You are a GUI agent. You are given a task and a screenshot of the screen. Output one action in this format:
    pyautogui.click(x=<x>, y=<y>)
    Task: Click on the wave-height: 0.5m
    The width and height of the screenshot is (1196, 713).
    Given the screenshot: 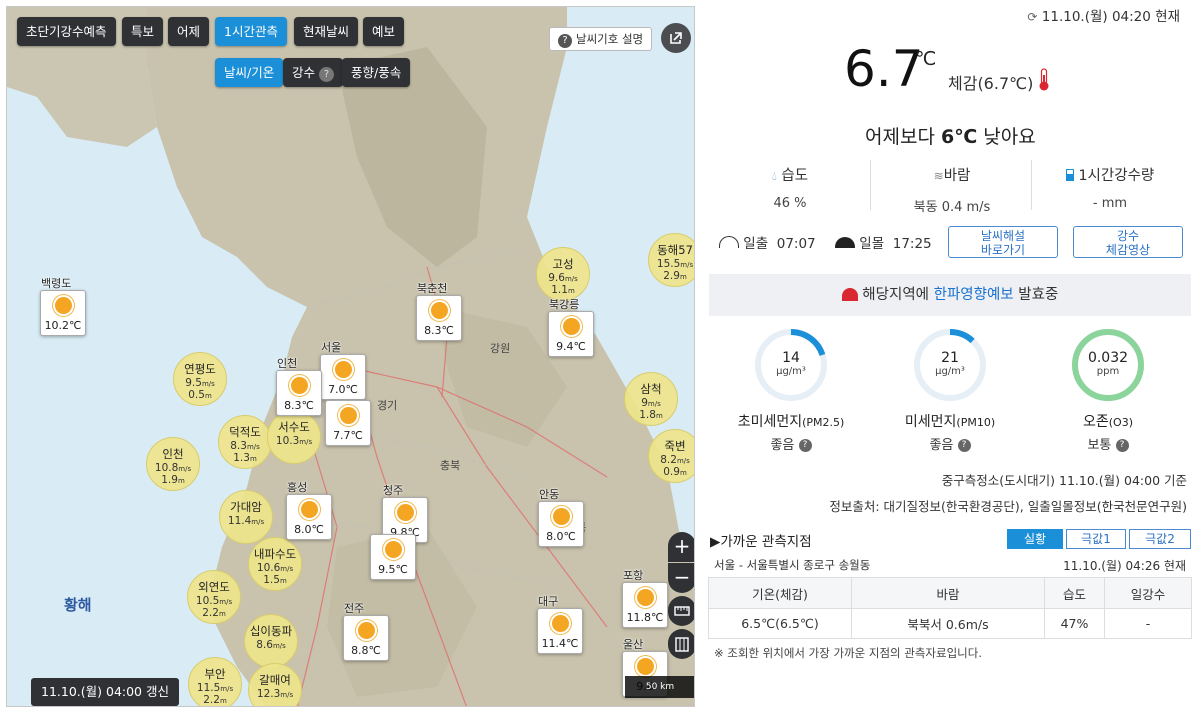 What is the action you would take?
    pyautogui.click(x=200, y=395)
    